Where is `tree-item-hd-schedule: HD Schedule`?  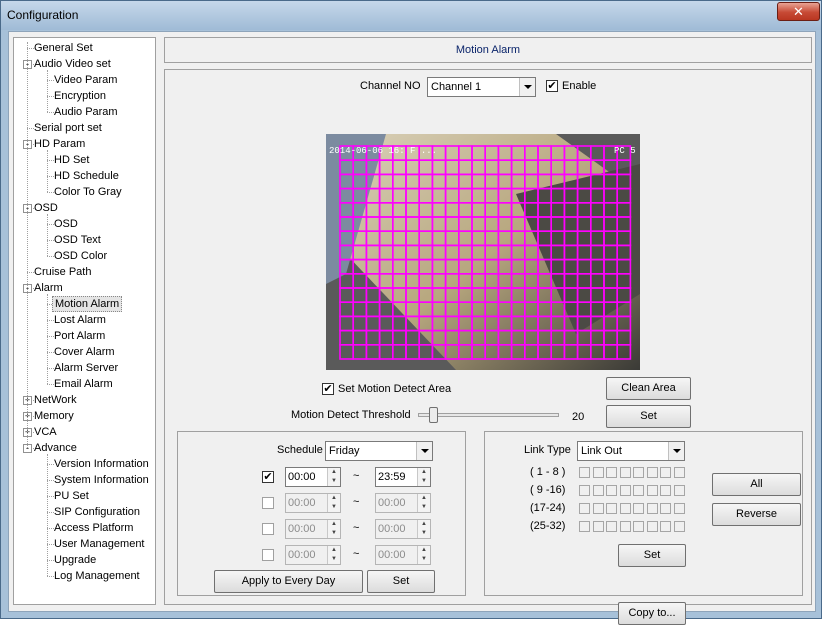
tree-item-hd-schedule: HD Schedule is located at coordinates (86, 176).